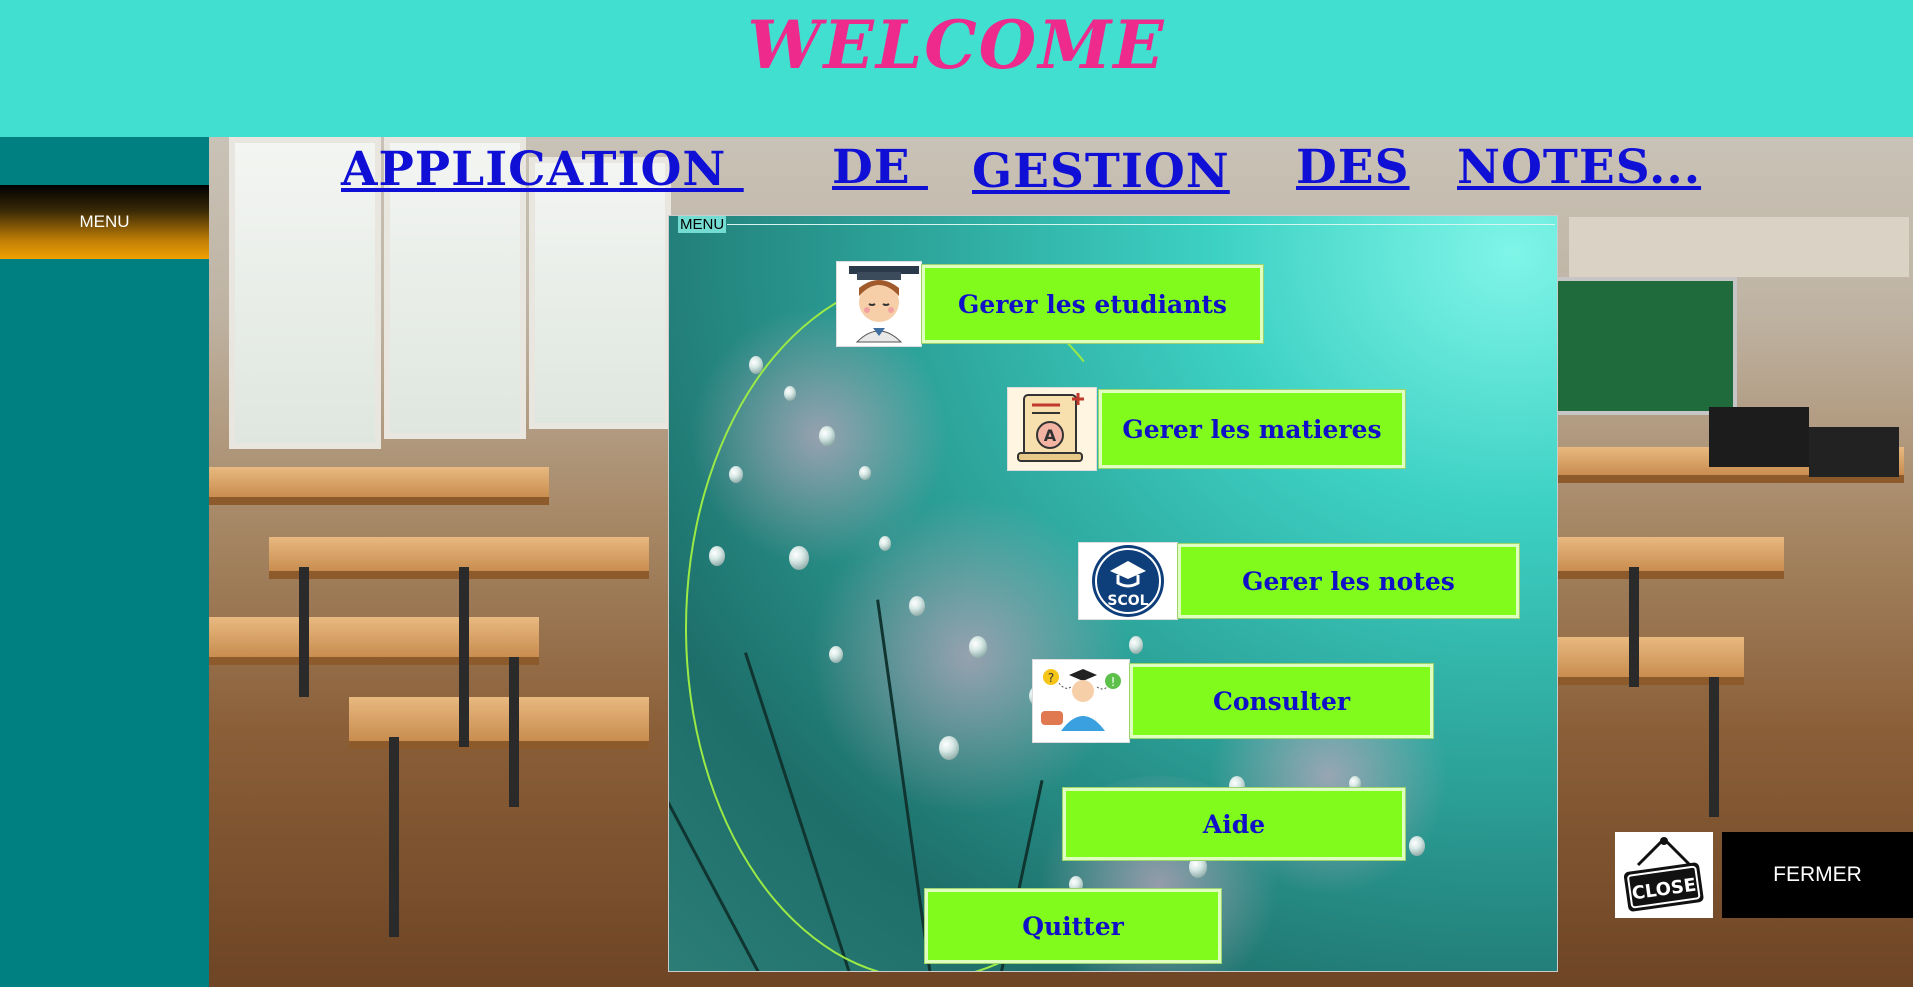  Describe the element at coordinates (1101, 171) in the screenshot. I see `title-word-gestion: GESTION` at that location.